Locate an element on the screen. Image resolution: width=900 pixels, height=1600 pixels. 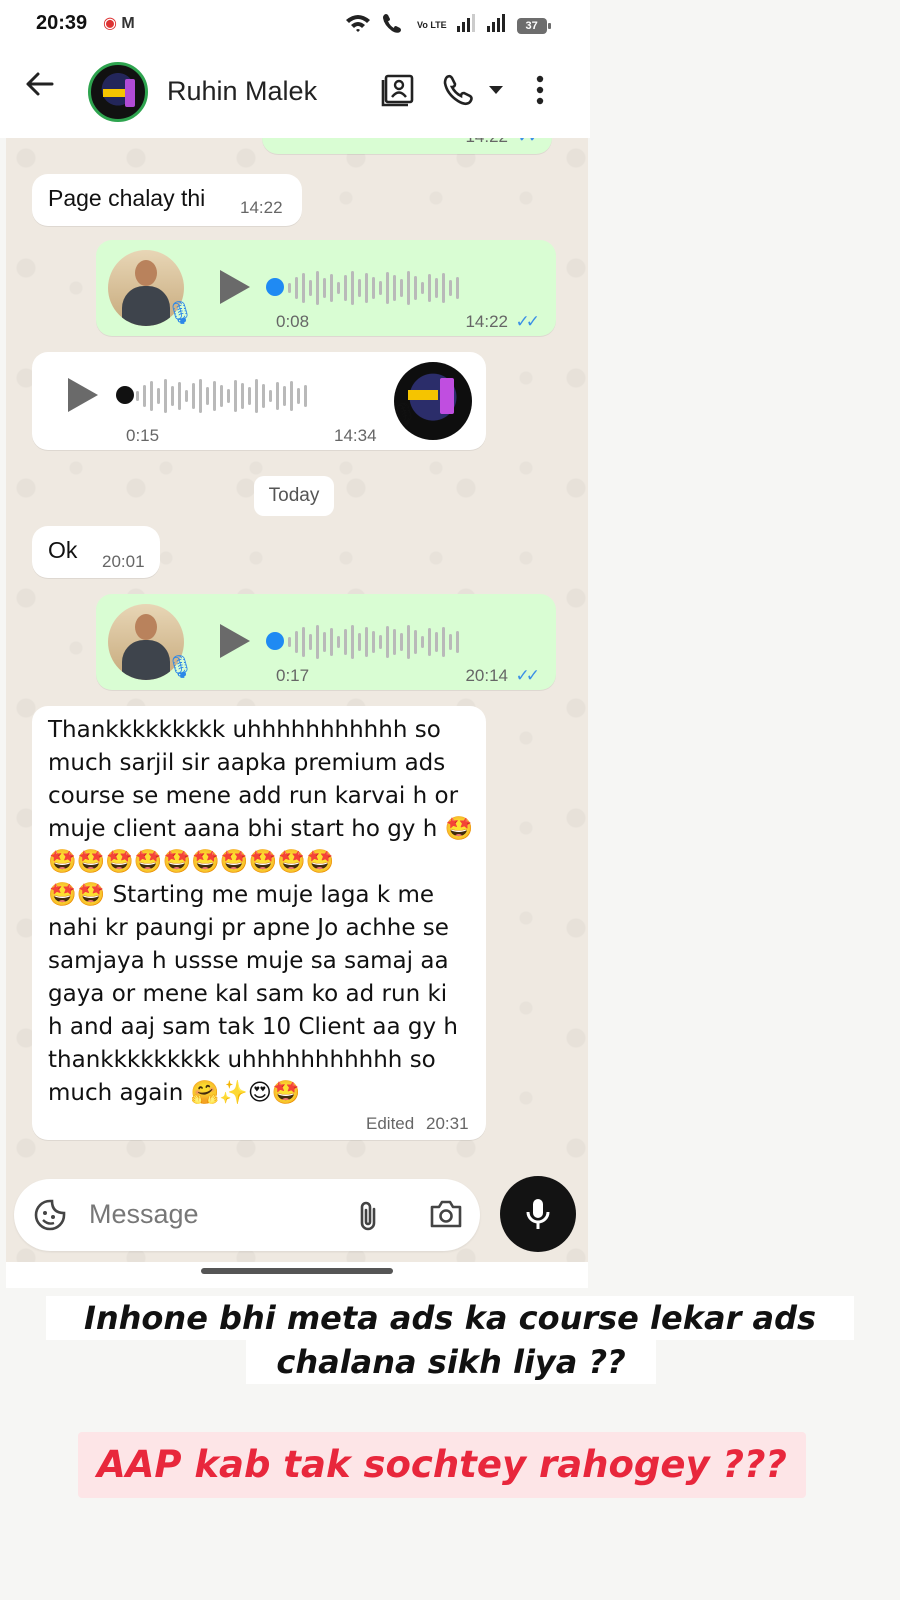
attach-icon is located at coordinates (369, 1215).